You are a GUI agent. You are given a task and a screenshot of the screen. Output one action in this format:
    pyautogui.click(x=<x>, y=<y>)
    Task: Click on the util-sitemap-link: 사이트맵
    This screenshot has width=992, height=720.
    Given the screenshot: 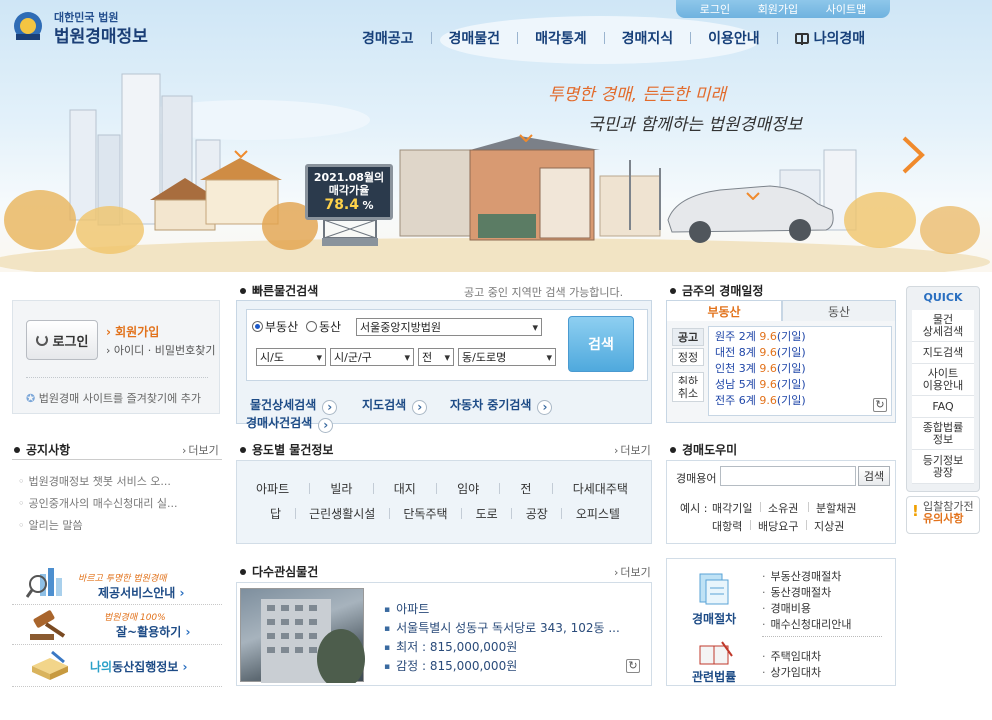 What is the action you would take?
    pyautogui.click(x=846, y=9)
    